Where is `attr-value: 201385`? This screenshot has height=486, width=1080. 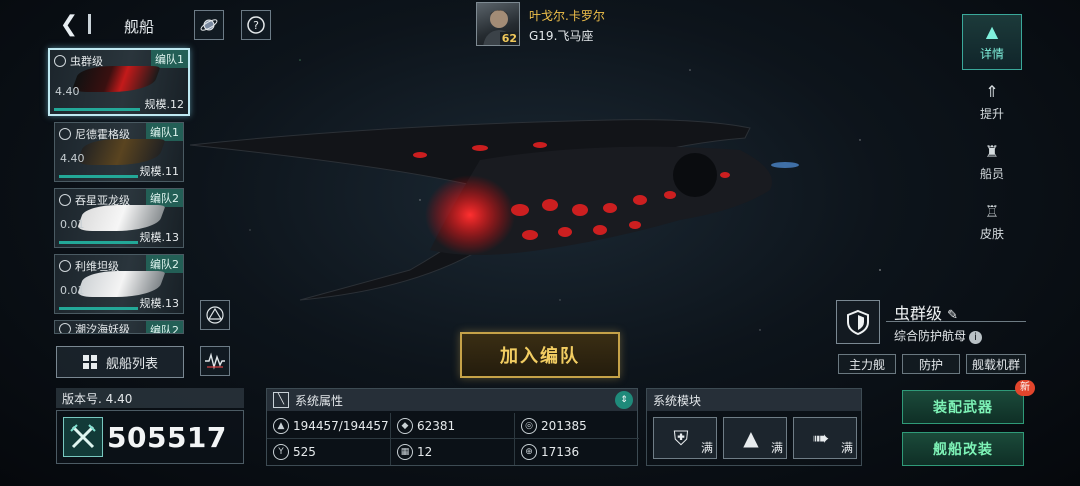 attr-value: 201385 is located at coordinates (564, 425).